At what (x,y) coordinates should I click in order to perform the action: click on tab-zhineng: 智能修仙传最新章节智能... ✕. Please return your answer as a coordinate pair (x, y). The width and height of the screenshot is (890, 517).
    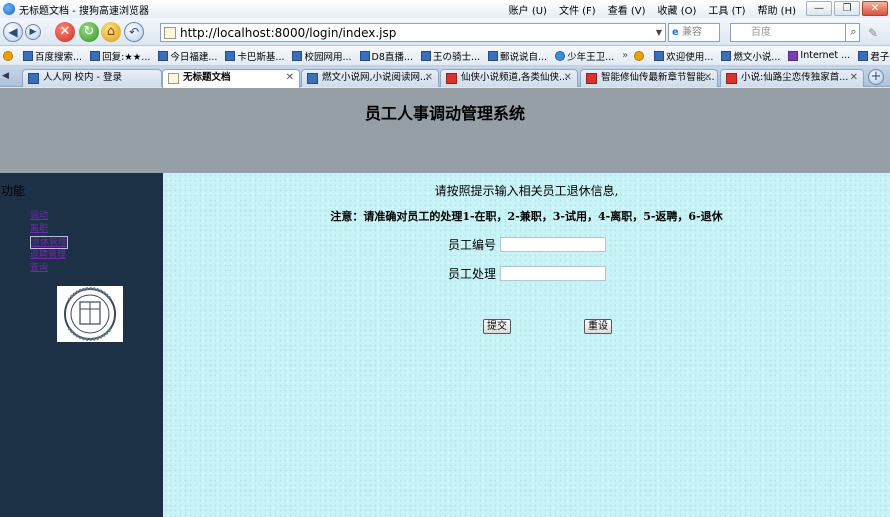
    Looking at the image, I should click on (649, 78).